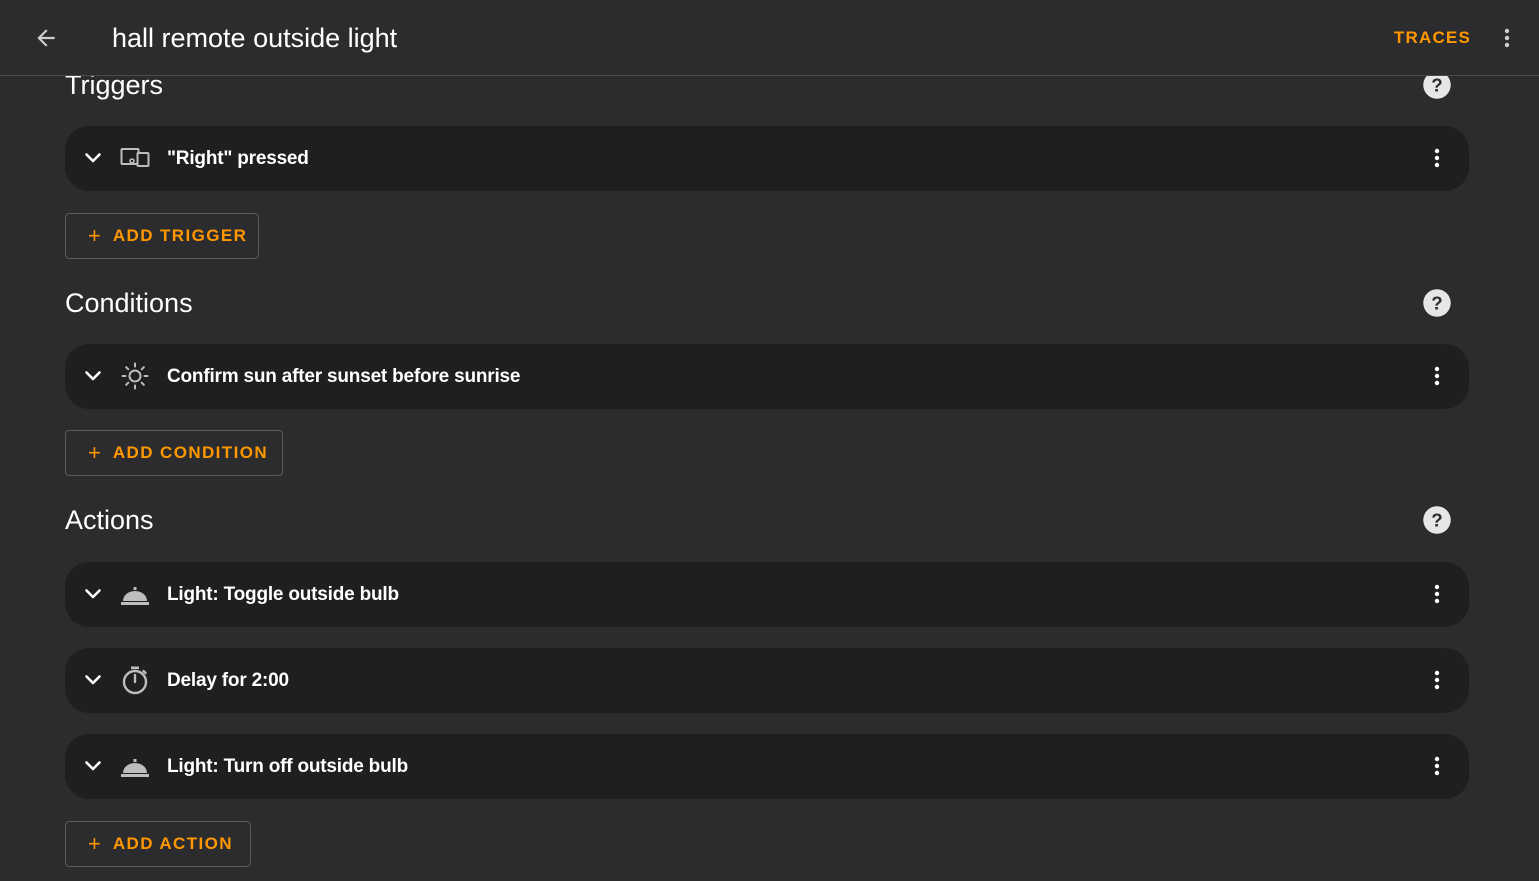 The width and height of the screenshot is (1539, 881). Describe the element at coordinates (158, 844) in the screenshot. I see `add-action-button: + ADD ACTION` at that location.